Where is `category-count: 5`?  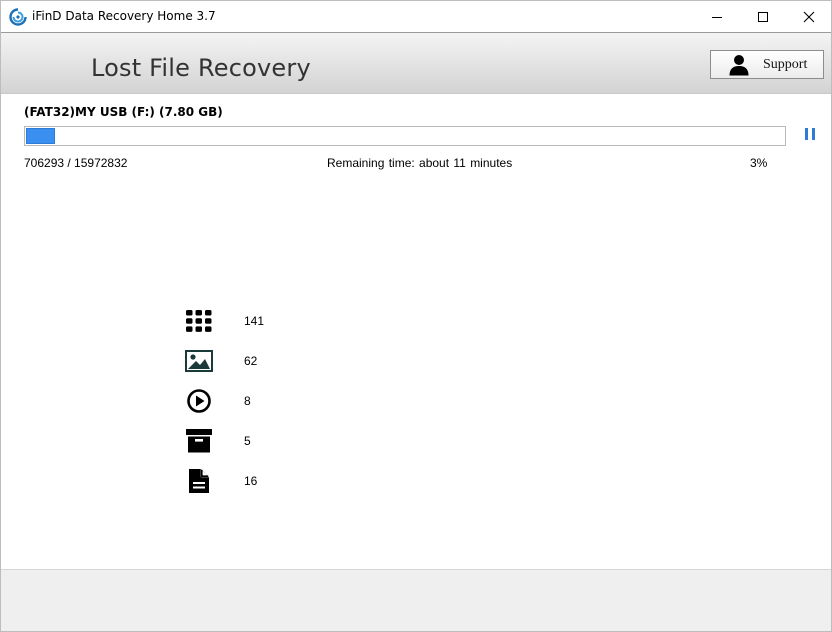 category-count: 5 is located at coordinates (247, 441).